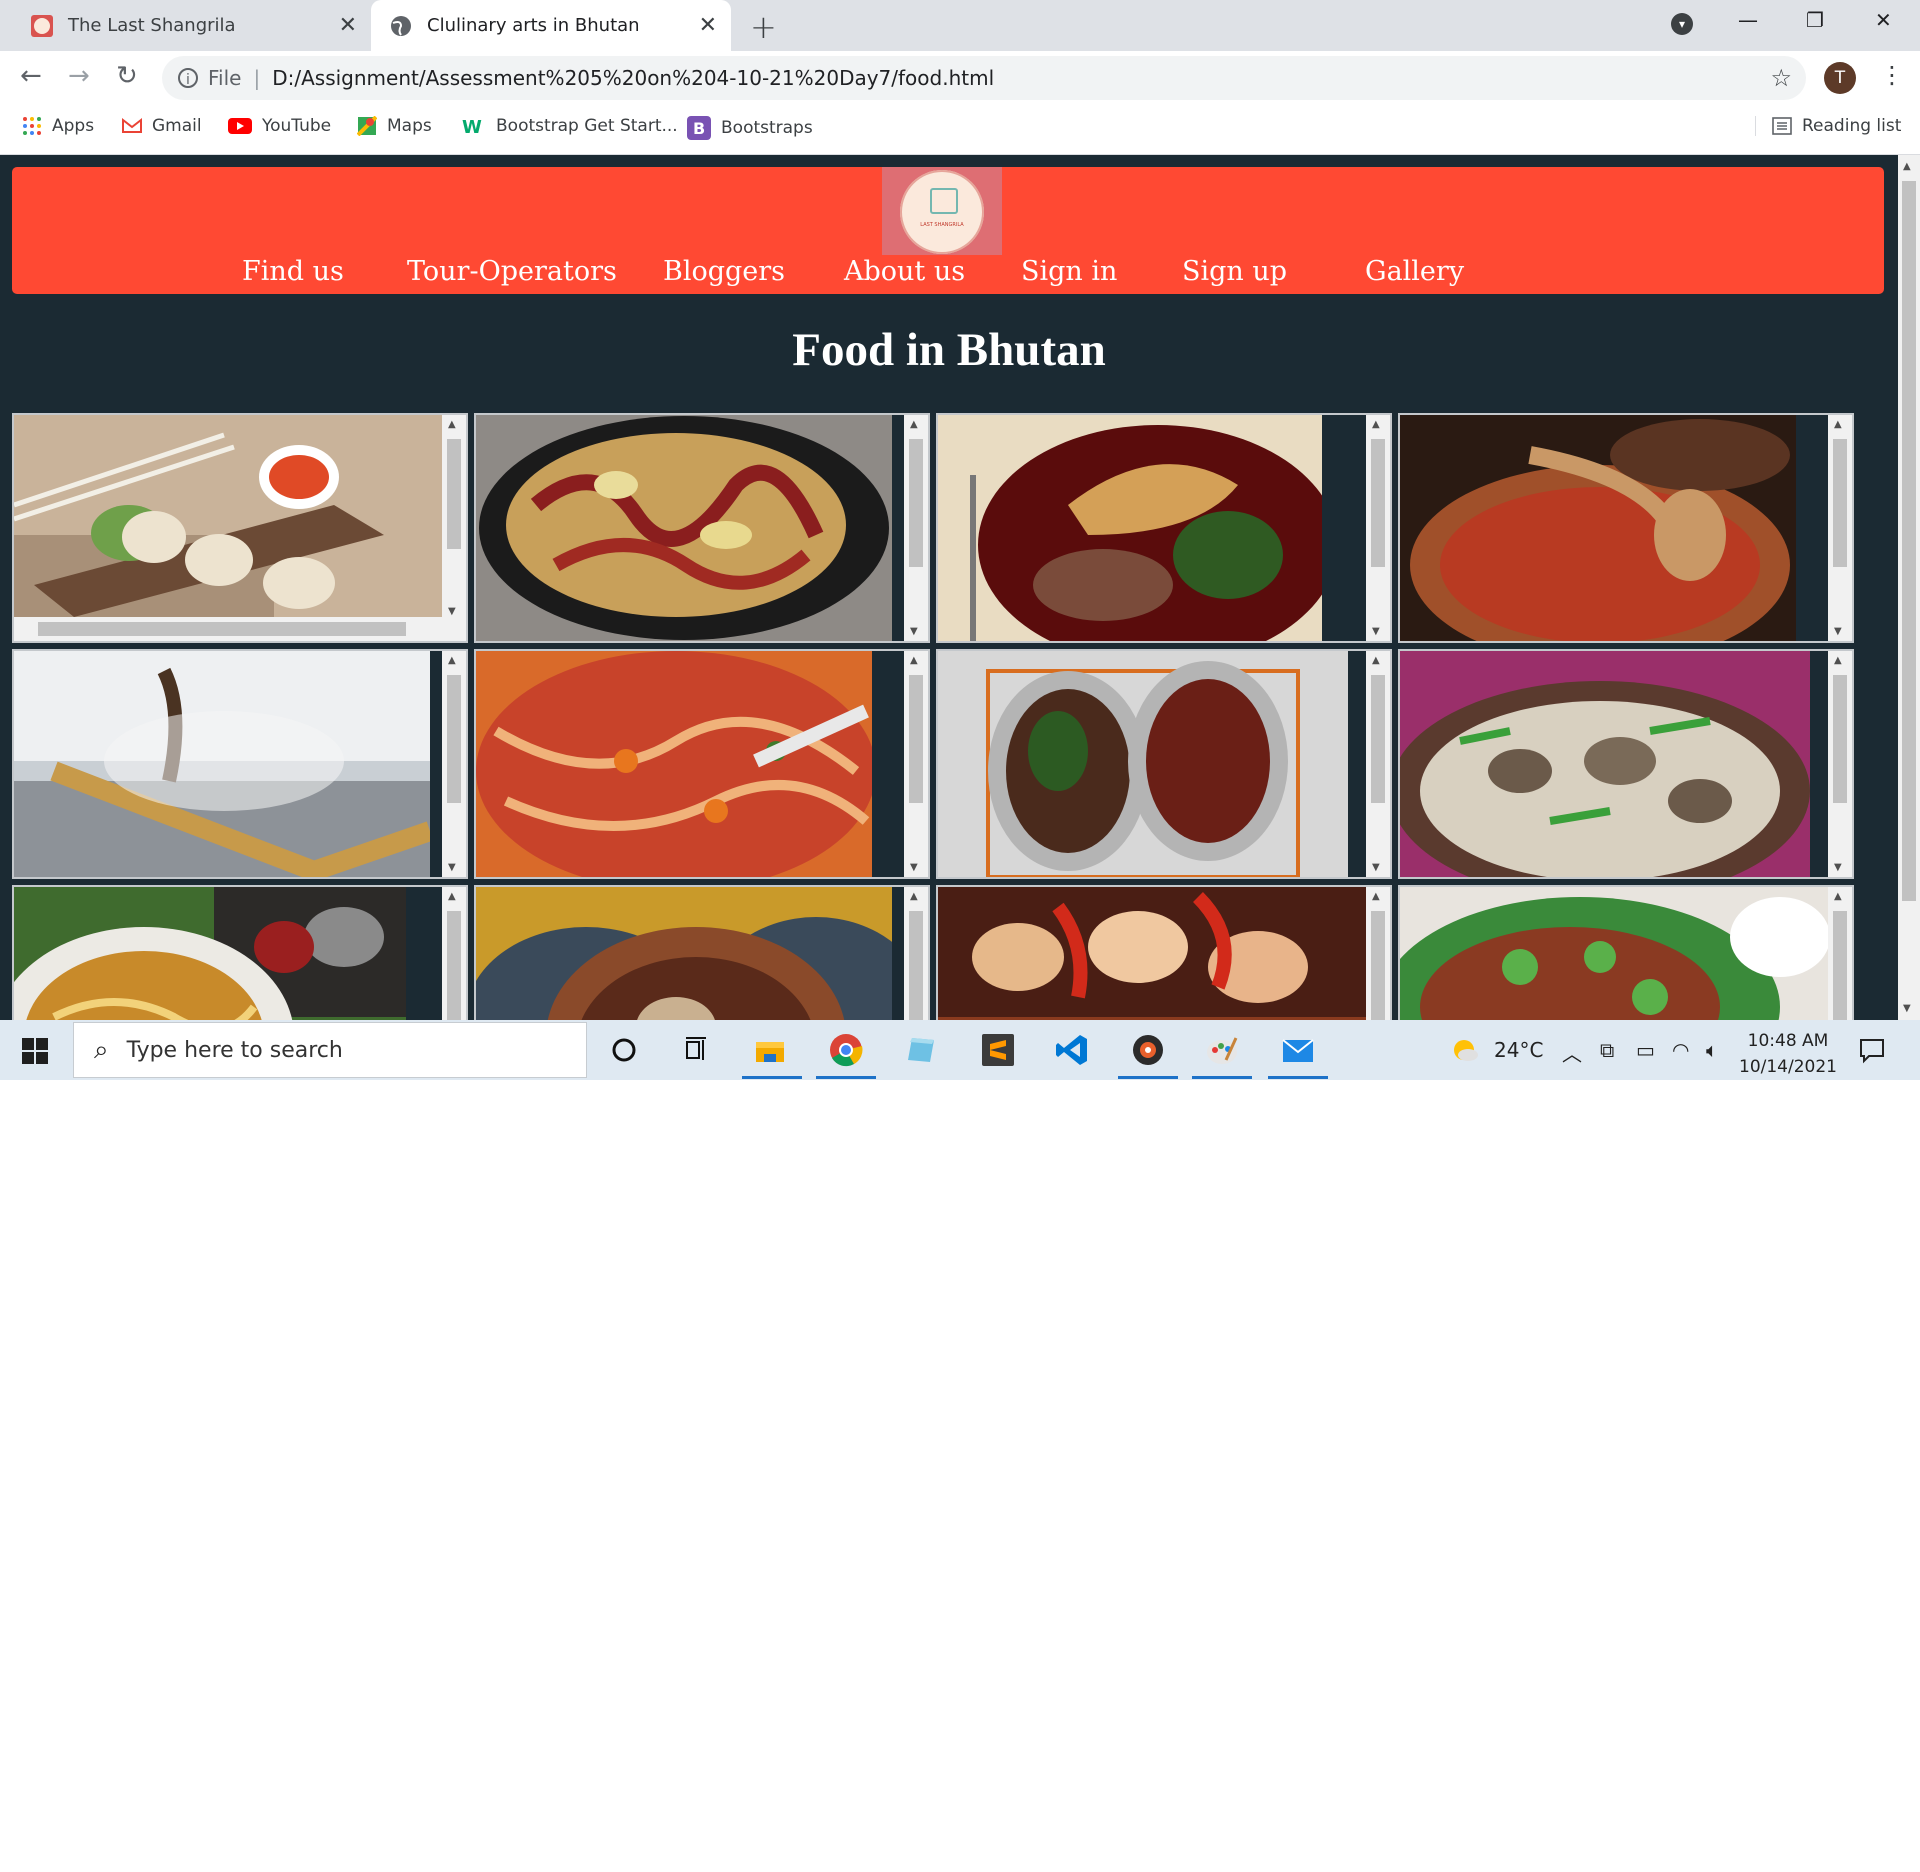 This screenshot has height=1872, width=1920. Describe the element at coordinates (1164, 528) in the screenshot. I see `gallery-frame-fish-red-rice: ▲ ▼` at that location.